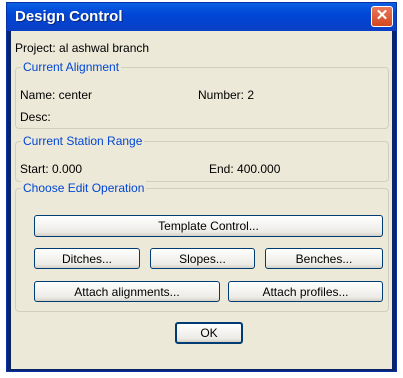 The width and height of the screenshot is (403, 378). Describe the element at coordinates (201, 17) in the screenshot. I see `title-bar: Design Control ✕` at that location.